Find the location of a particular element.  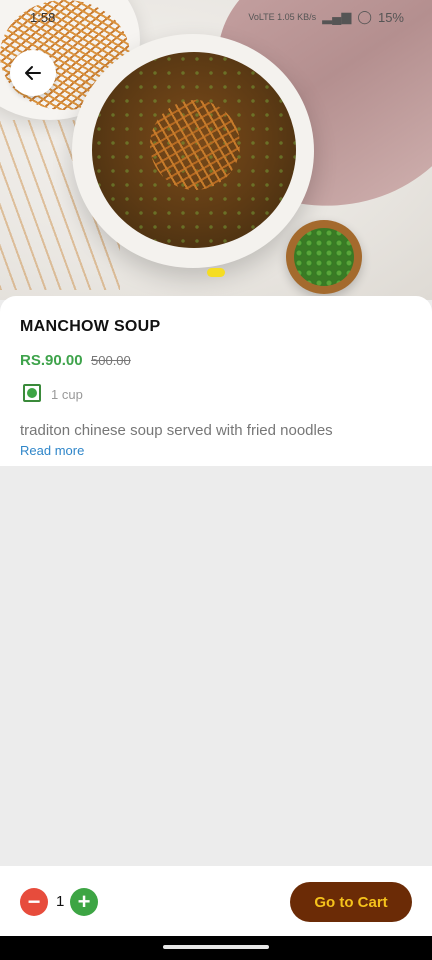

go-to-cart-button: Go to Cart is located at coordinates (351, 902).